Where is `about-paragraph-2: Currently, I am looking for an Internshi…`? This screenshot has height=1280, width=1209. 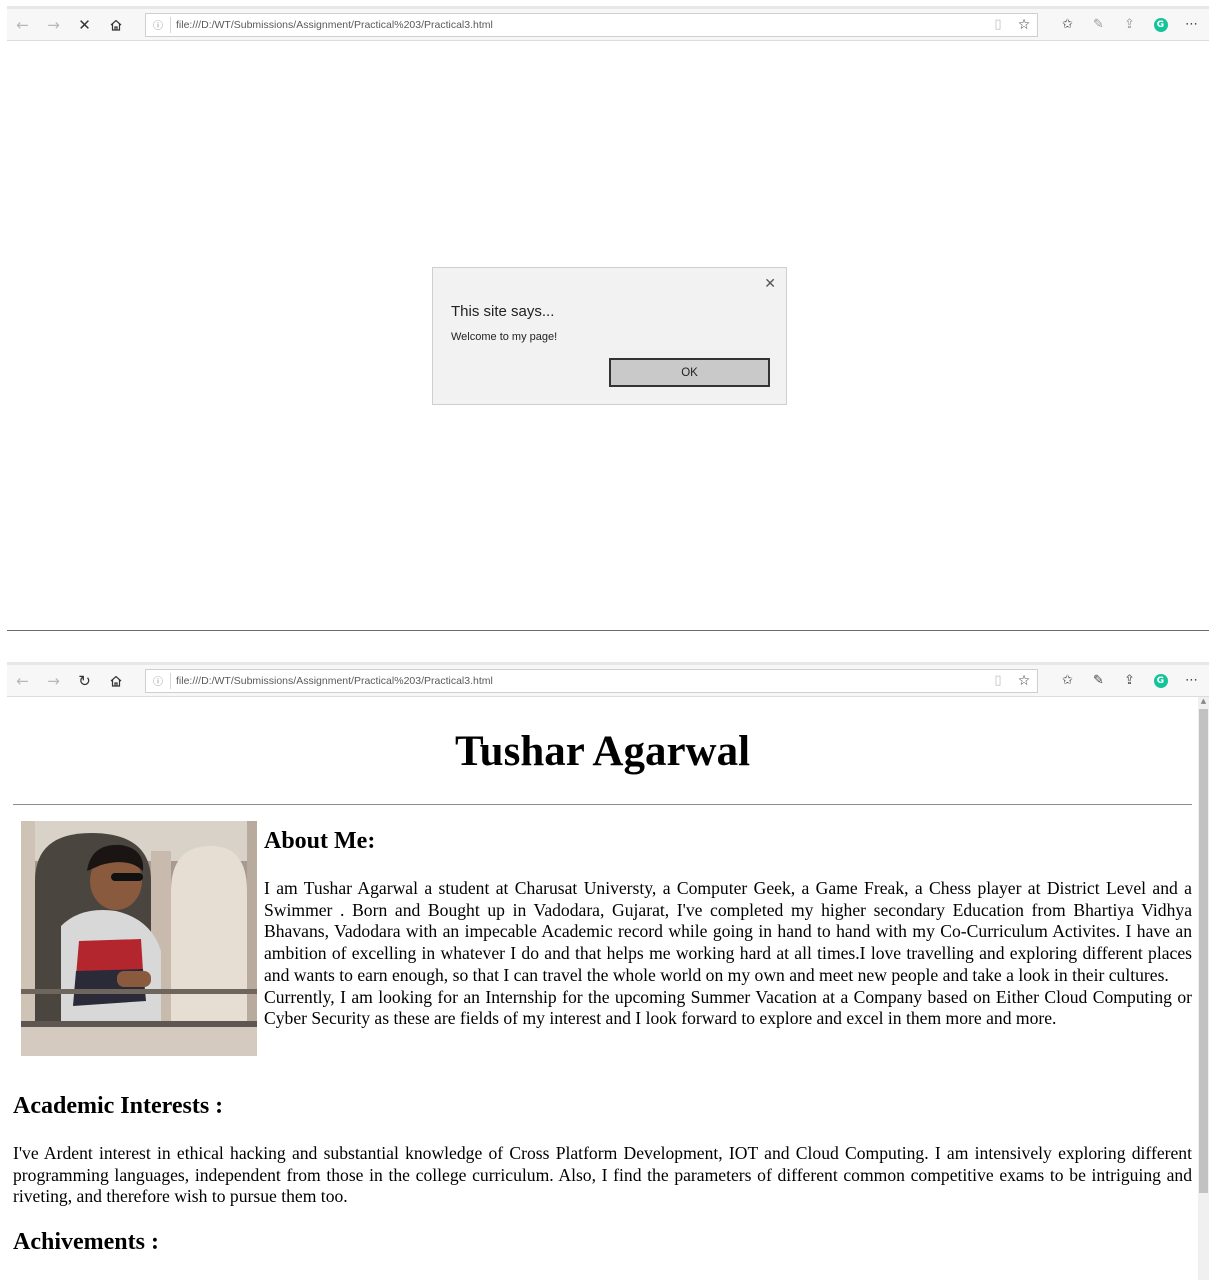 about-paragraph-2: Currently, I am looking for an Internshi… is located at coordinates (728, 1007).